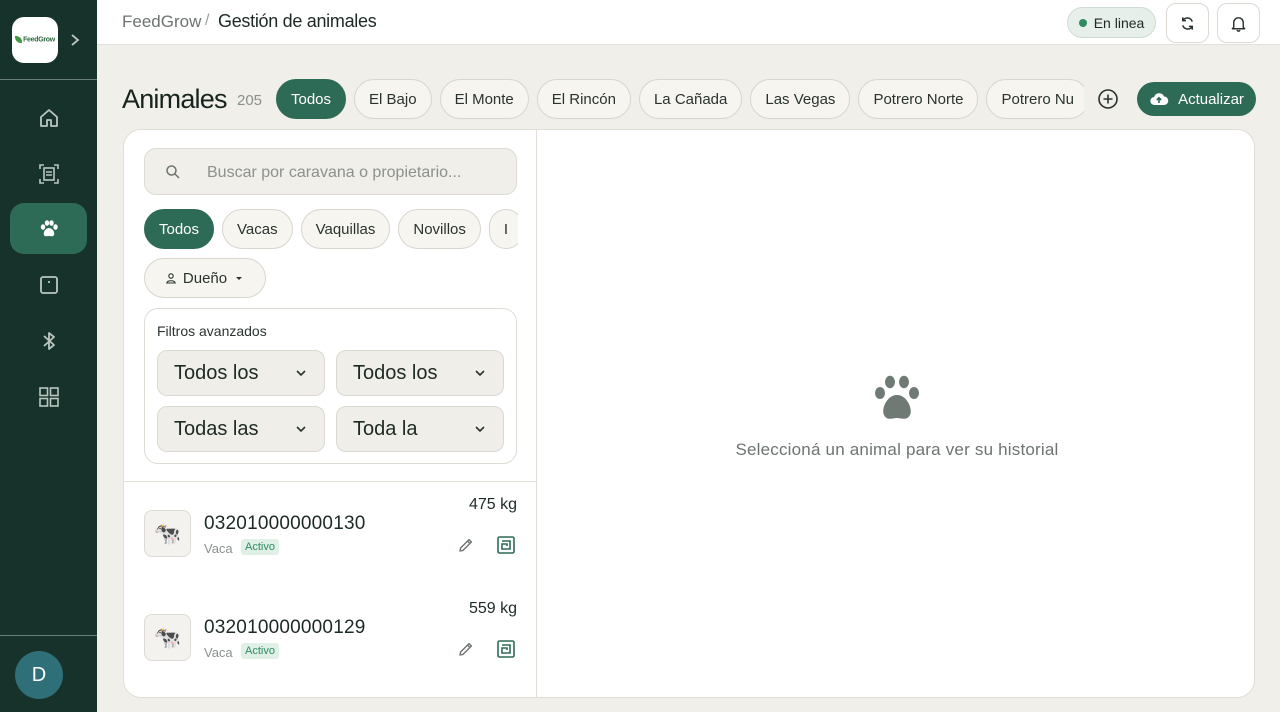 This screenshot has width=1280, height=712. I want to click on update-button-label: Actualizar, so click(1211, 99).